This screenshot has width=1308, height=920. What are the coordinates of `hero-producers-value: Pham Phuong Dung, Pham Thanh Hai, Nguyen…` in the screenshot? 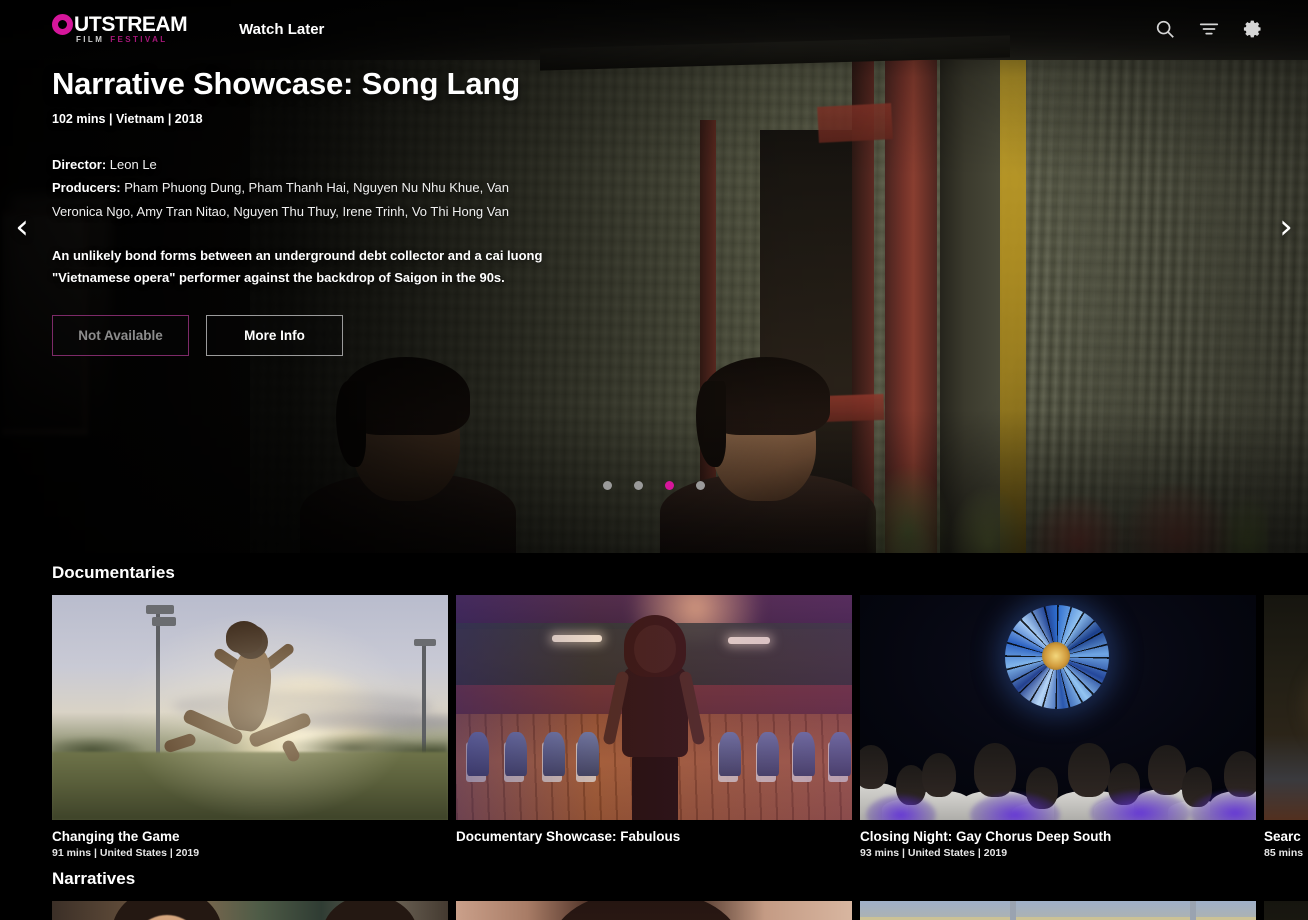 It's located at (280, 200).